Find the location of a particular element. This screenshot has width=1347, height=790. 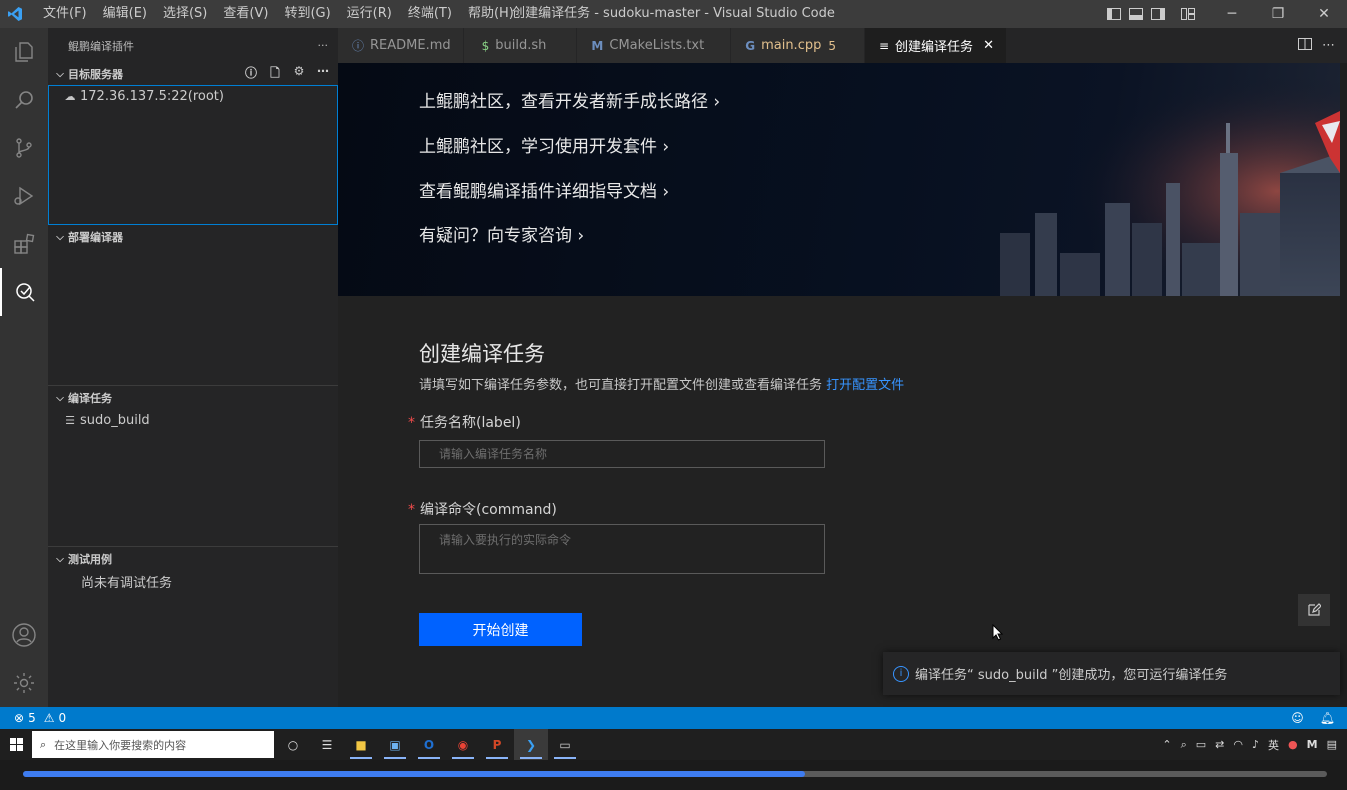

wifi-icon: ◠ is located at coordinates (1238, 744).